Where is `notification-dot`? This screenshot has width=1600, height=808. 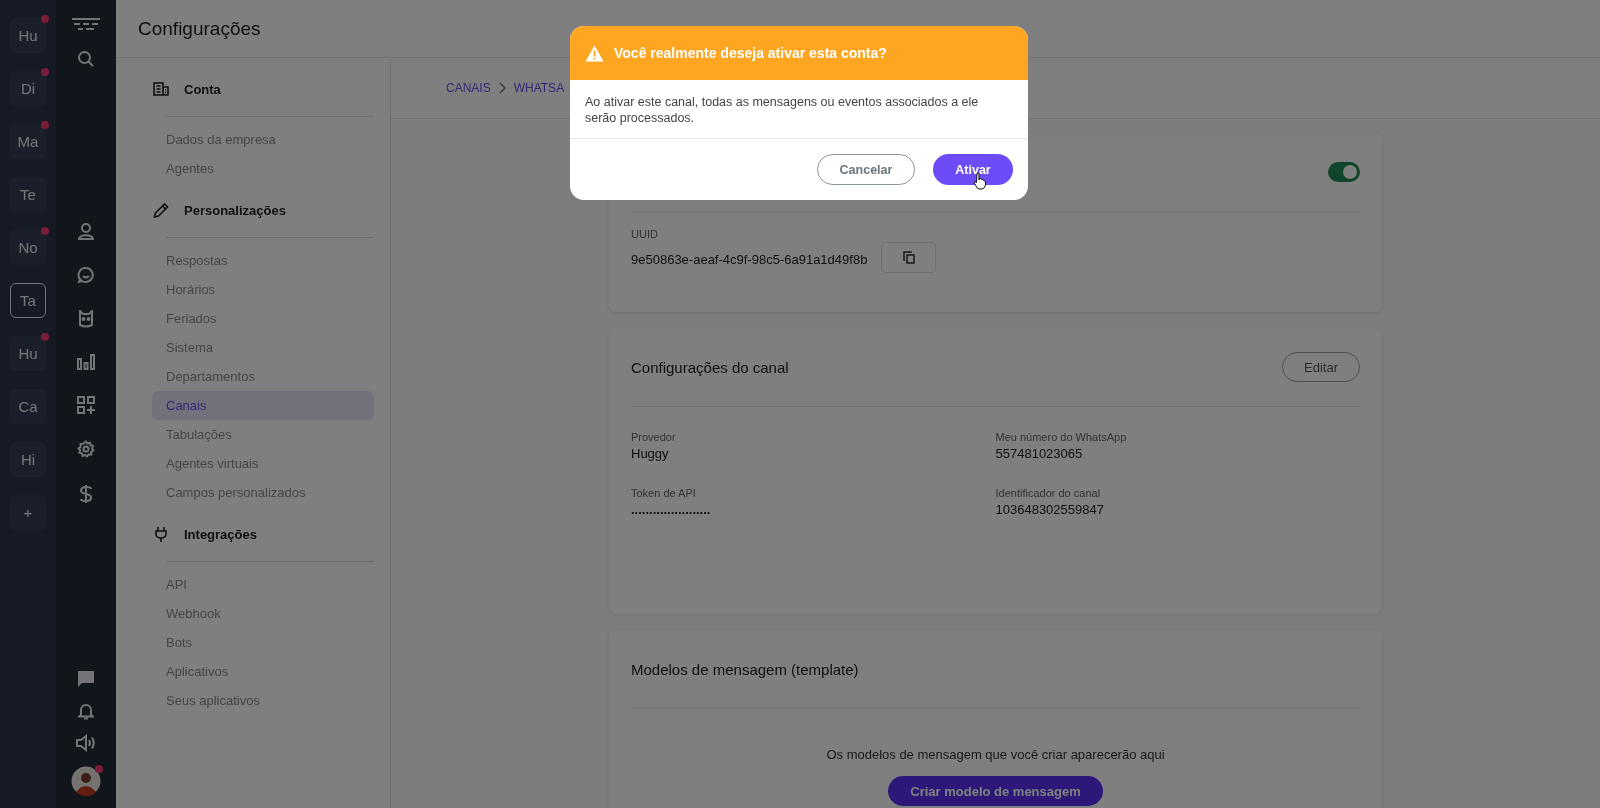 notification-dot is located at coordinates (99, 769).